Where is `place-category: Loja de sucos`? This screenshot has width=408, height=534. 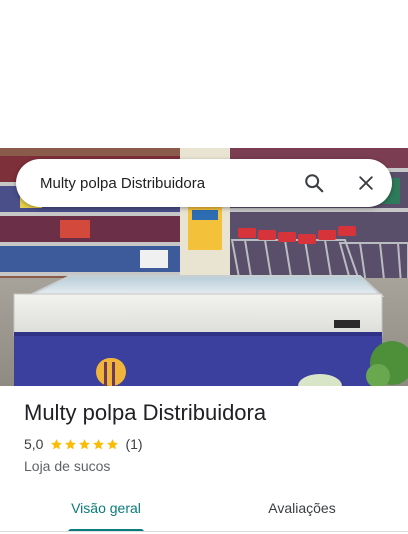 place-category: Loja de sucos is located at coordinates (209, 466).